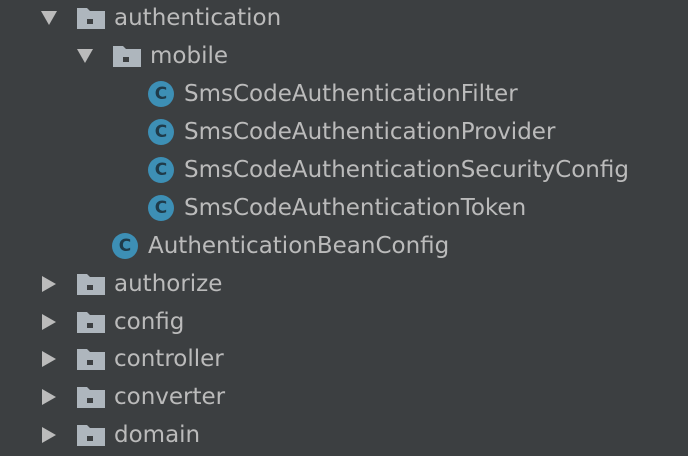 The width and height of the screenshot is (688, 456). What do you see at coordinates (355, 208) in the screenshot?
I see `tree-item-label: SmsCodeAuthenticationToken` at bounding box center [355, 208].